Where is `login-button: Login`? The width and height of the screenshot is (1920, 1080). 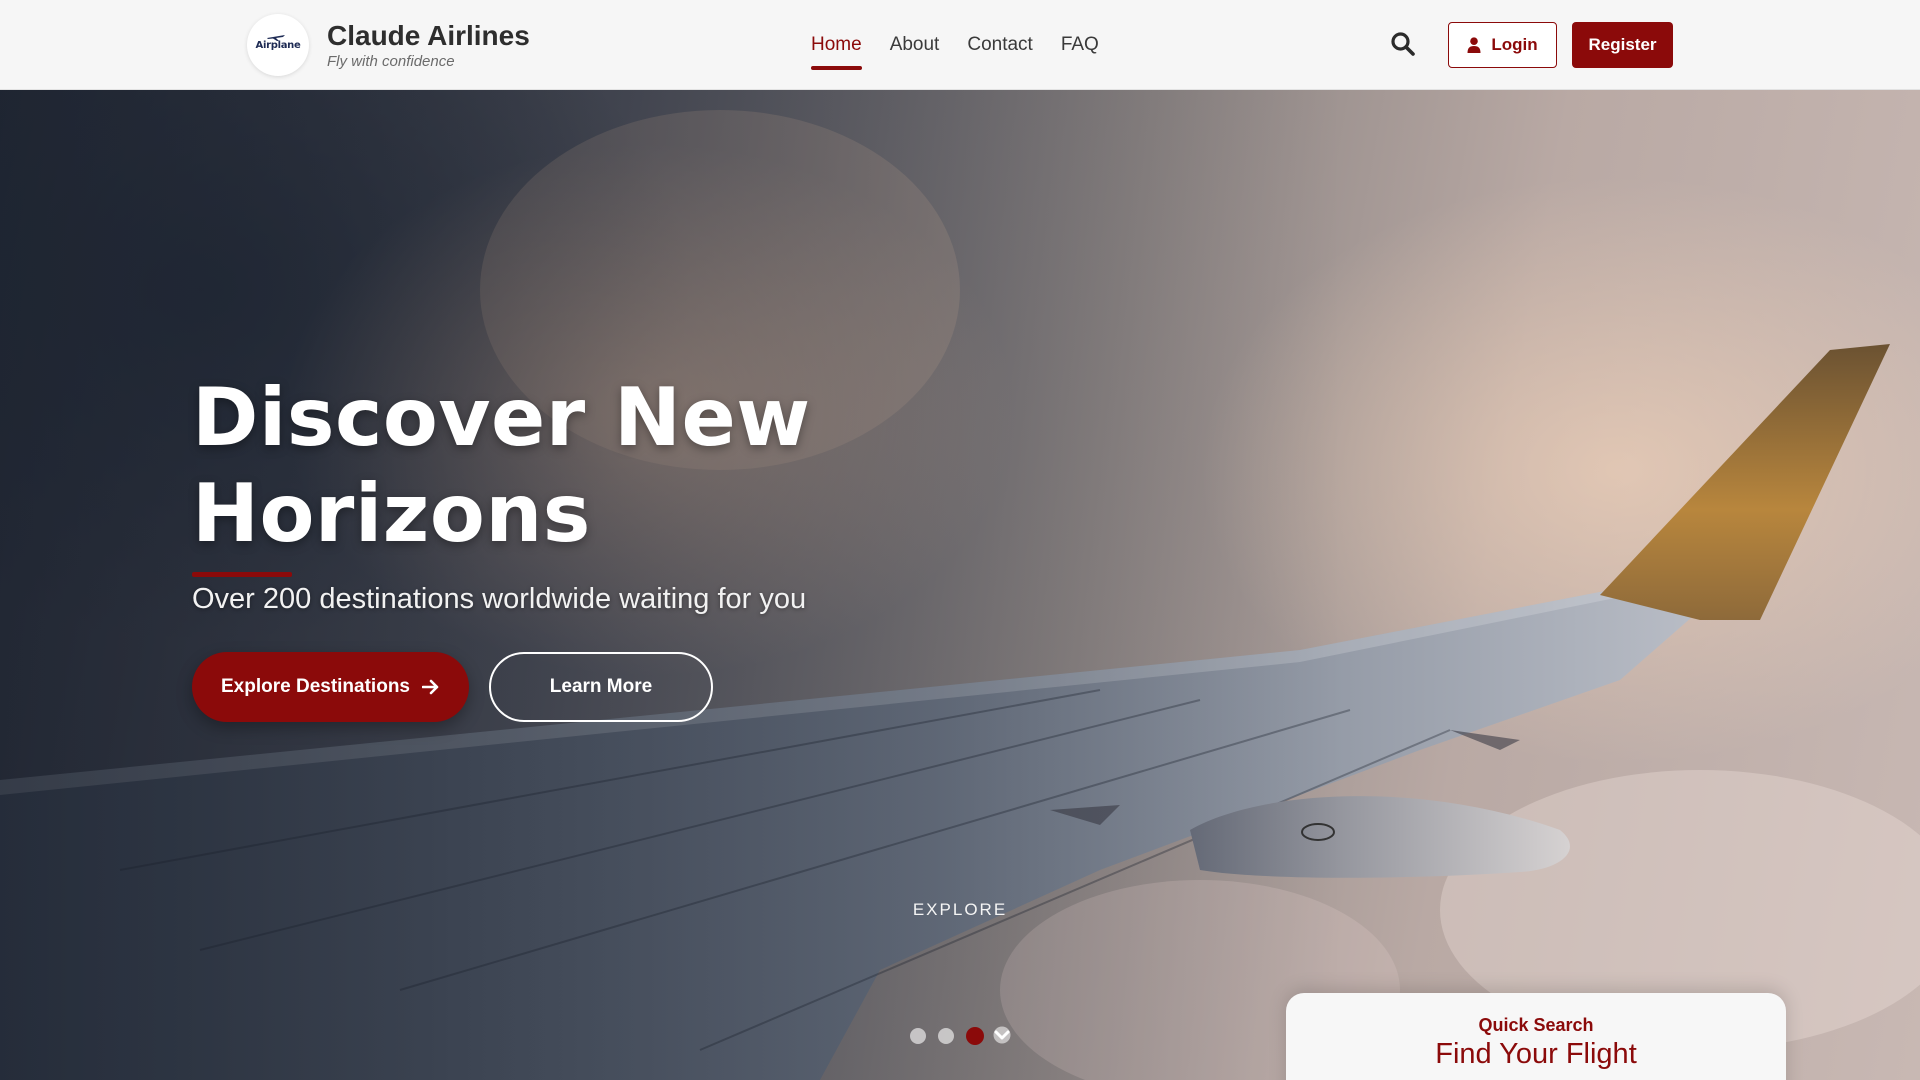
login-button: Login is located at coordinates (1502, 45).